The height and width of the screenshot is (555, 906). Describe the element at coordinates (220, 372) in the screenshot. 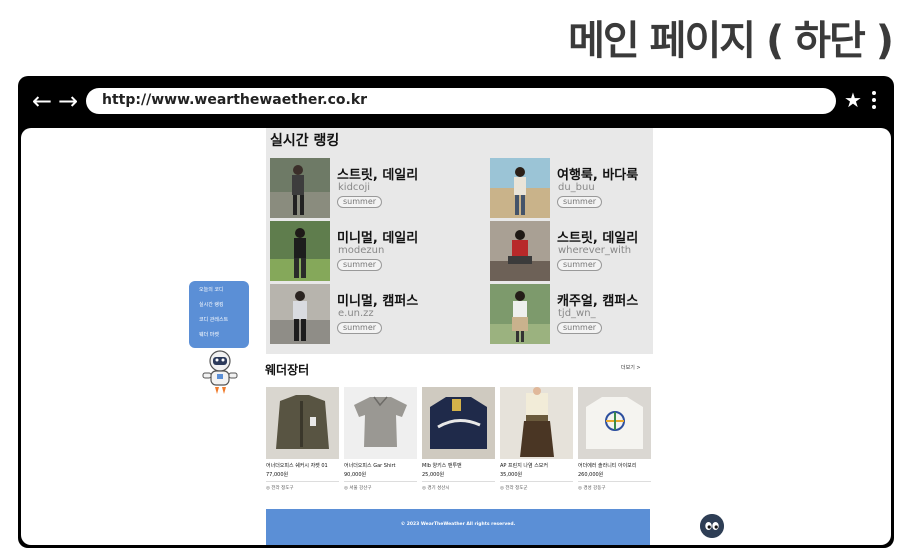

I see `astronaut-mascot-icon` at that location.